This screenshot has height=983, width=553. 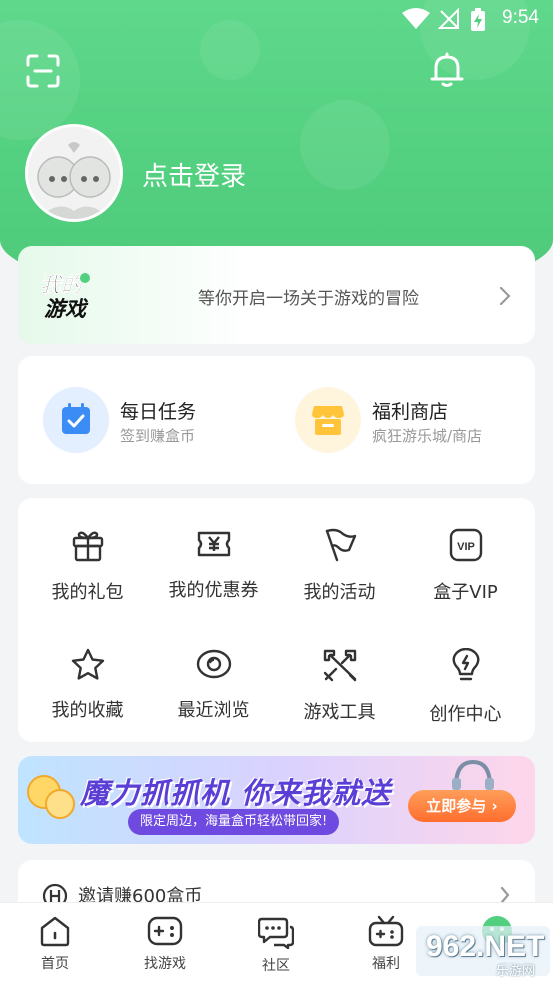 I want to click on chevron-right-icon, so click(x=505, y=296).